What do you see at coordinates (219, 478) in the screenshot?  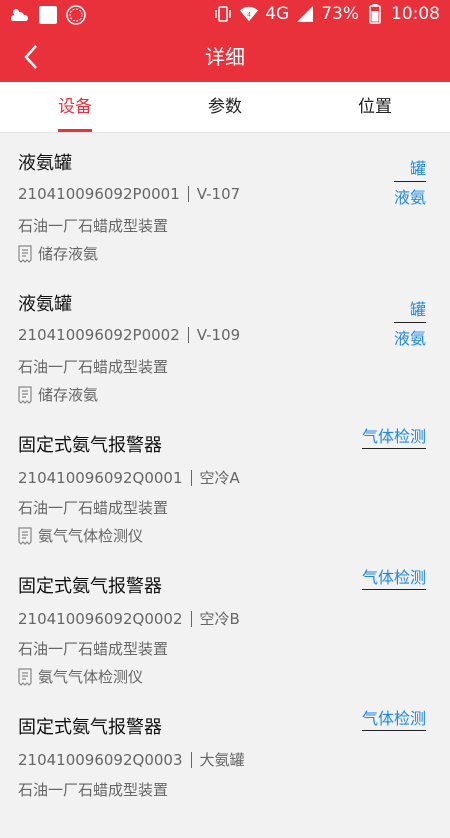 I see `item-tag-number: 空冷A` at bounding box center [219, 478].